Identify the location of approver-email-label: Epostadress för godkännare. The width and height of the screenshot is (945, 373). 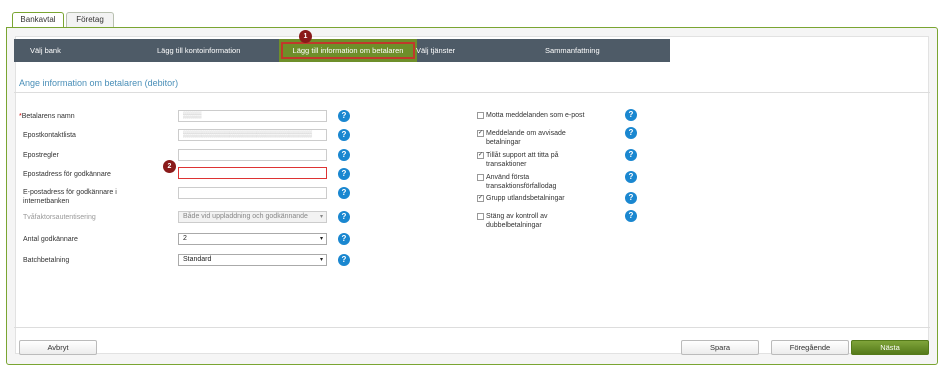
(67, 174).